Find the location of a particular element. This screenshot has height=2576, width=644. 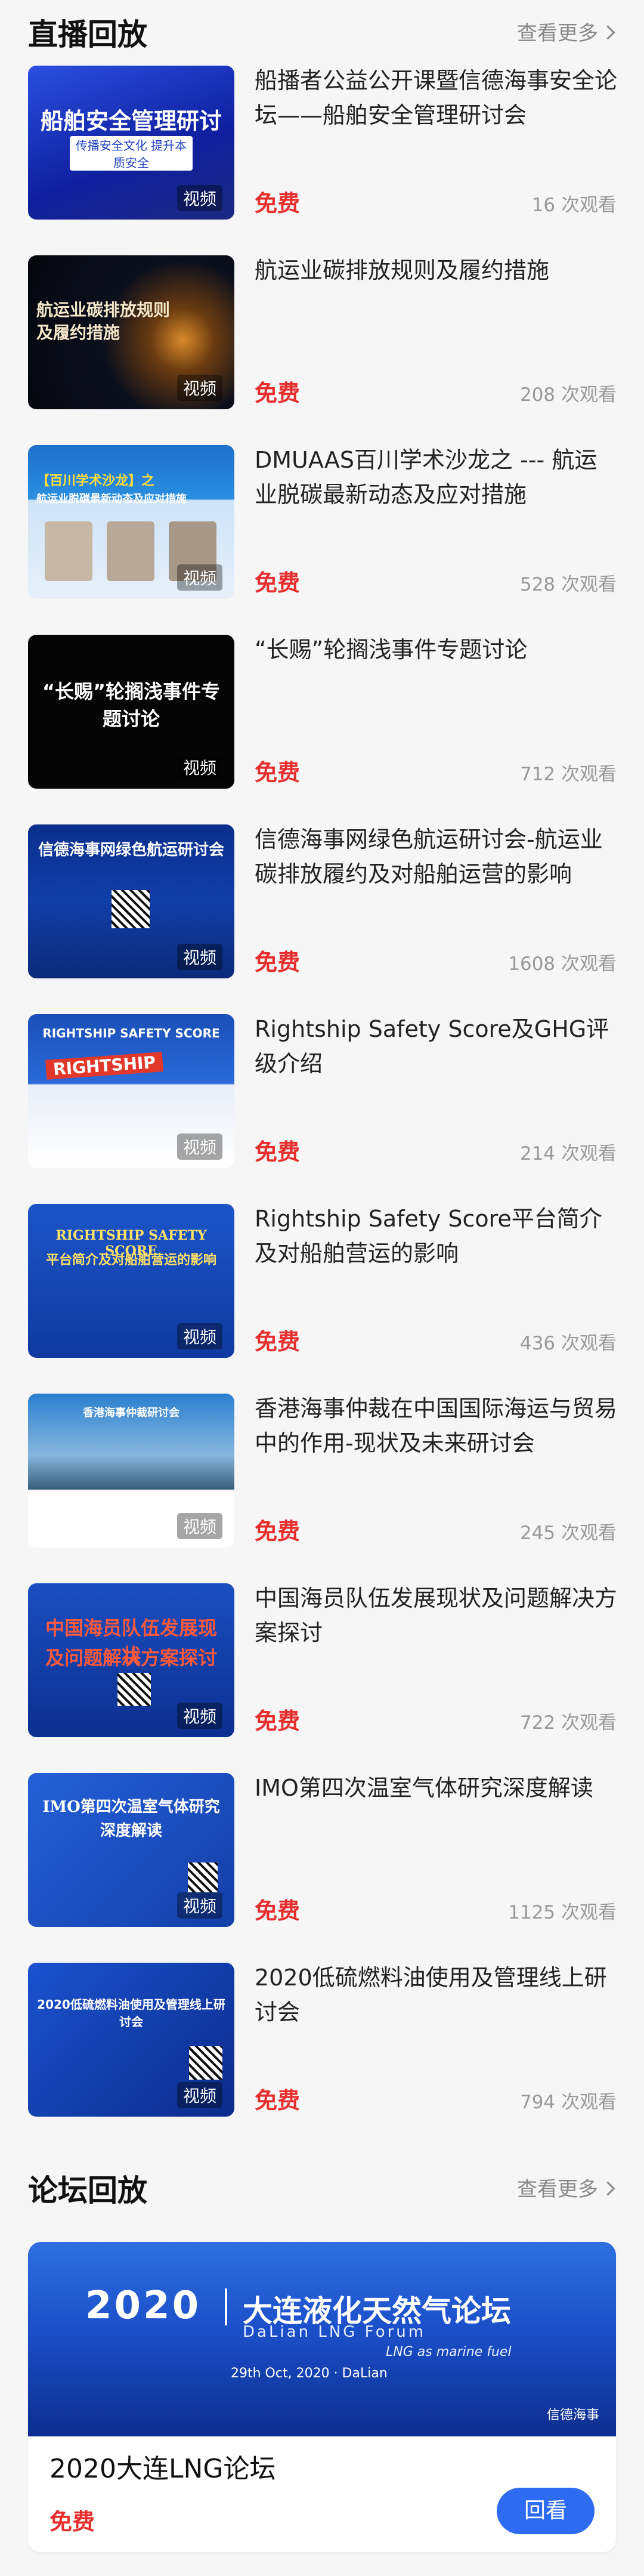

video-thumbnail: “长赐”轮搁浅事件专题讨论 视频 is located at coordinates (131, 712).